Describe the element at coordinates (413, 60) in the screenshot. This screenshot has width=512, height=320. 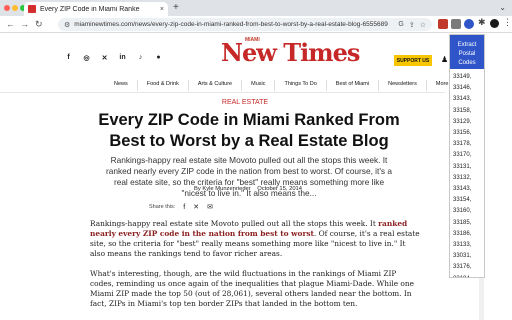
I see `support-us-button: SUPPORT US` at that location.